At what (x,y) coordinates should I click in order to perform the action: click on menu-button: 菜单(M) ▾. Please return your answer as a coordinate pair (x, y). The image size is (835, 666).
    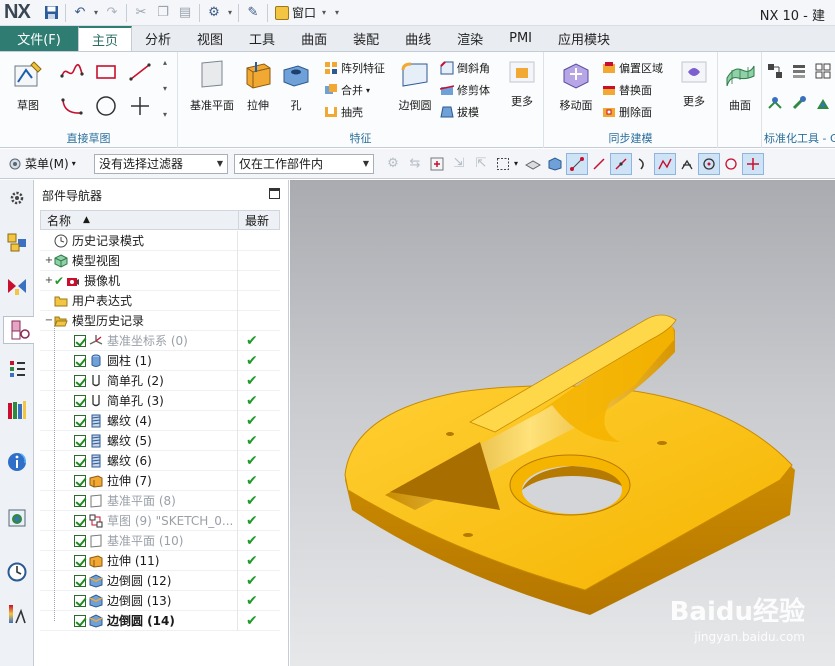
    Looking at the image, I should click on (48, 163).